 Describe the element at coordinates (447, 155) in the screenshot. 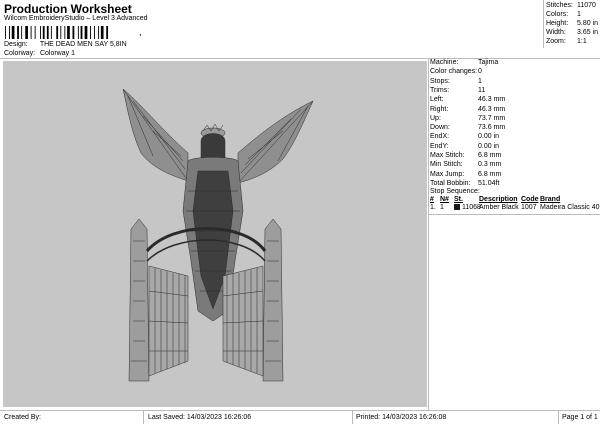

I see `detail-label: Max Stitch:` at that location.